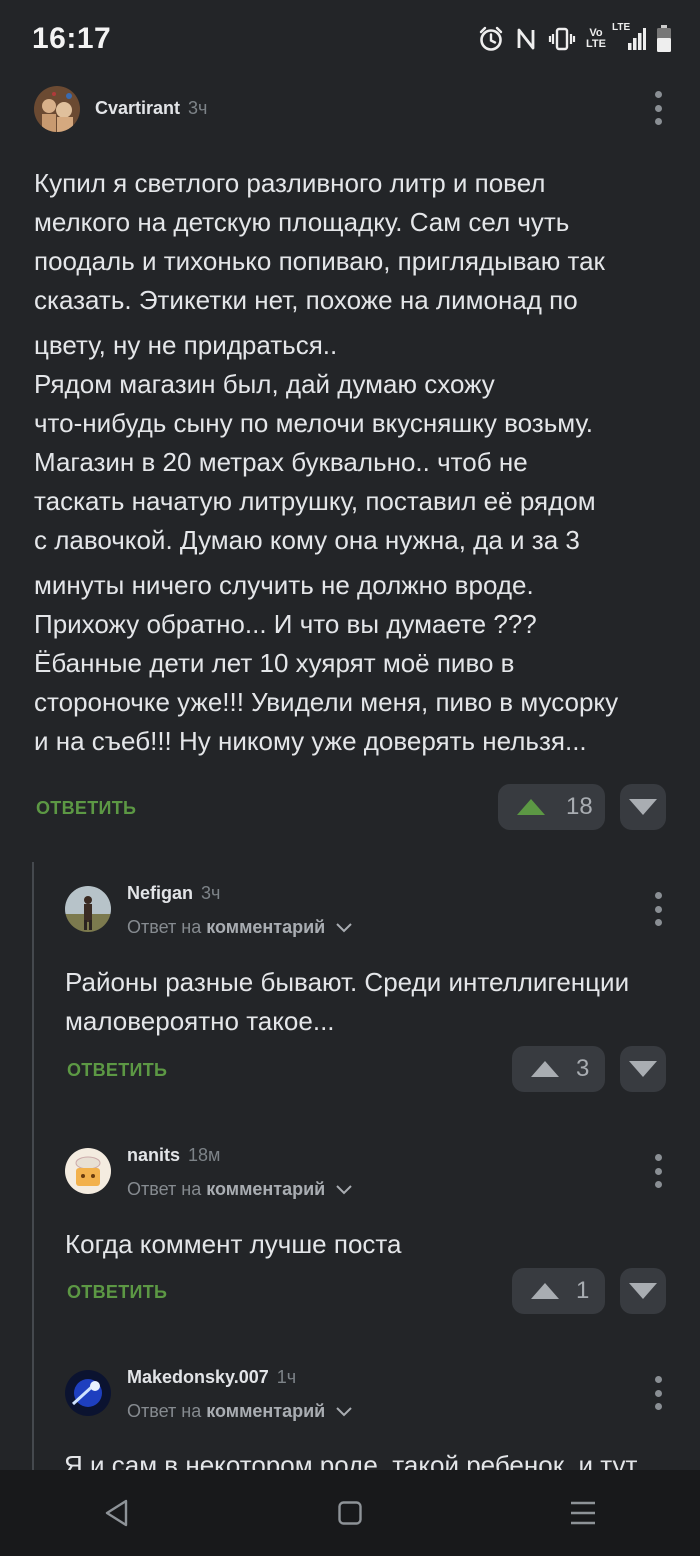 The width and height of the screenshot is (700, 1556). What do you see at coordinates (284, 585) in the screenshot?
I see `text-line: минуты ничего случить не должно вроде.` at bounding box center [284, 585].